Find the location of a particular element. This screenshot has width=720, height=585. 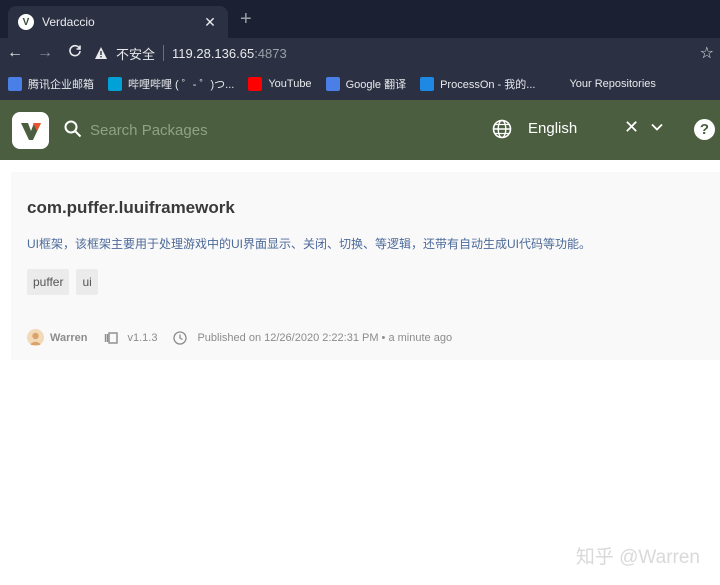

help-icon: ? is located at coordinates (704, 129).